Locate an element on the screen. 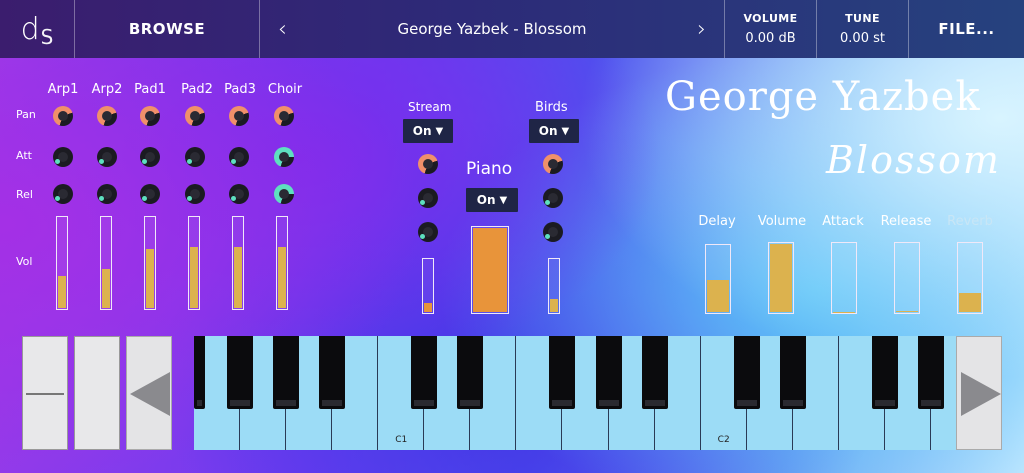 The image size is (1024, 473). fx-fill is located at coordinates (907, 311).